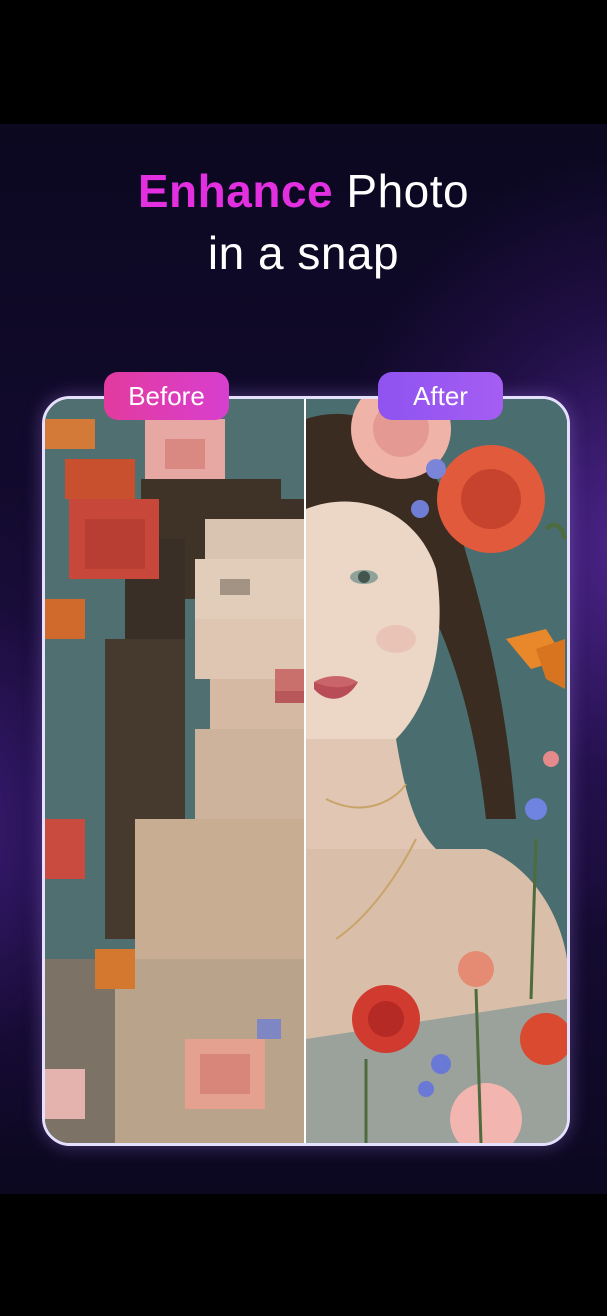 Image resolution: width=607 pixels, height=1316 pixels. Describe the element at coordinates (303, 253) in the screenshot. I see `headline-line-2: in a snap` at that location.